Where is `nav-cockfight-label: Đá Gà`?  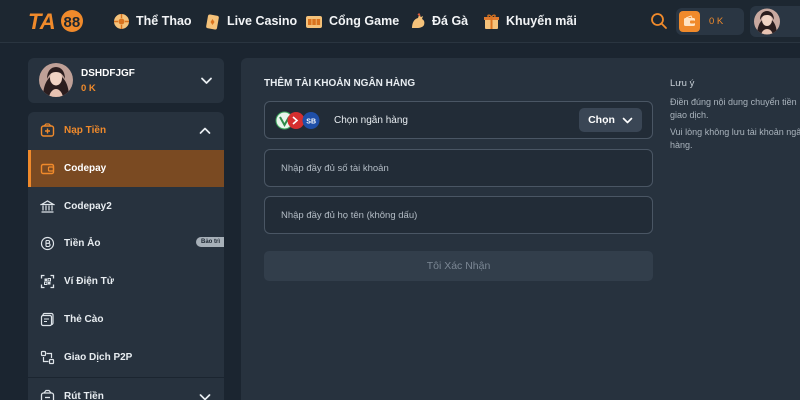 nav-cockfight-label: Đá Gà is located at coordinates (450, 21).